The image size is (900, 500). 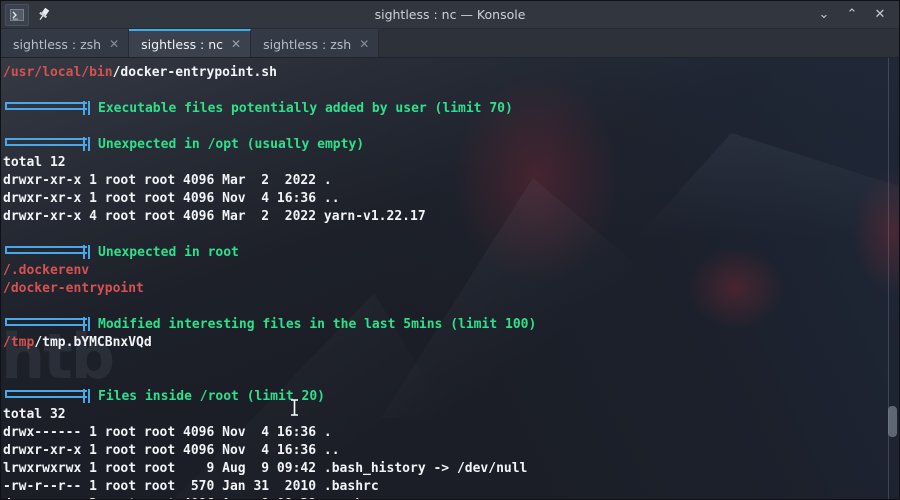 I want to click on terminal-prompt-icon, so click(x=17, y=14).